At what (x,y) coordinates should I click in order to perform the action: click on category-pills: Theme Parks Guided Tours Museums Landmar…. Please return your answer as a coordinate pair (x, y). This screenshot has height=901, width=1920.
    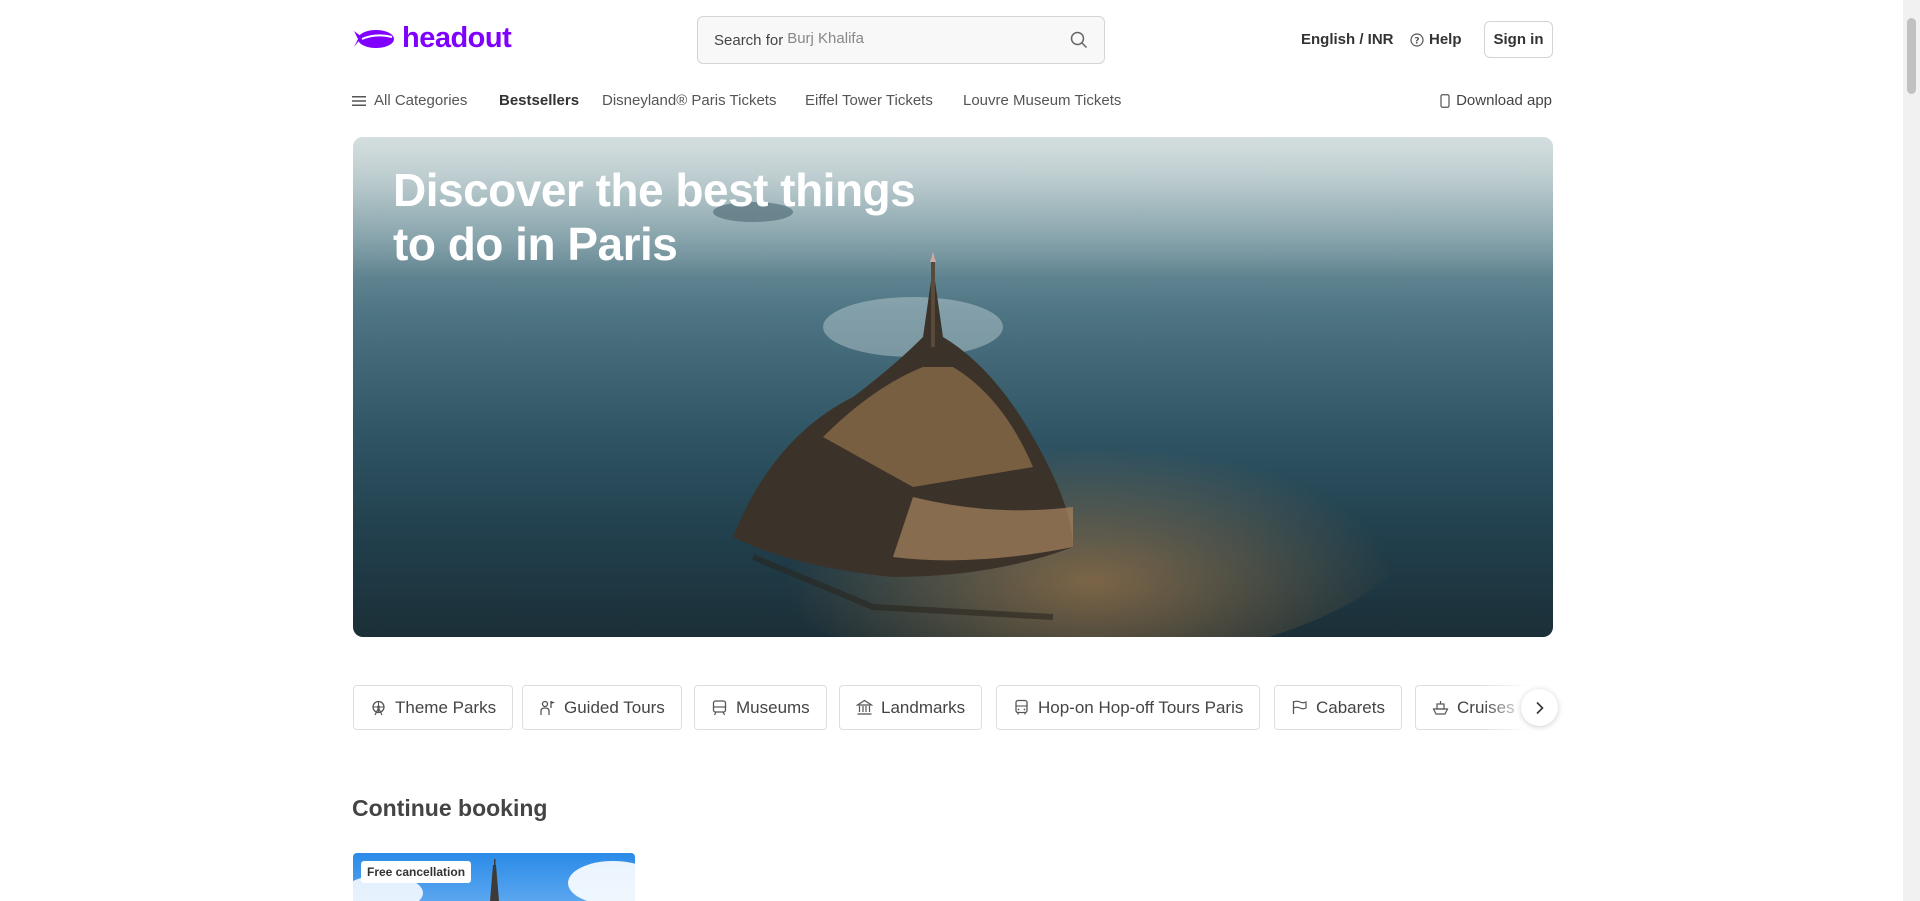
    Looking at the image, I should click on (955, 707).